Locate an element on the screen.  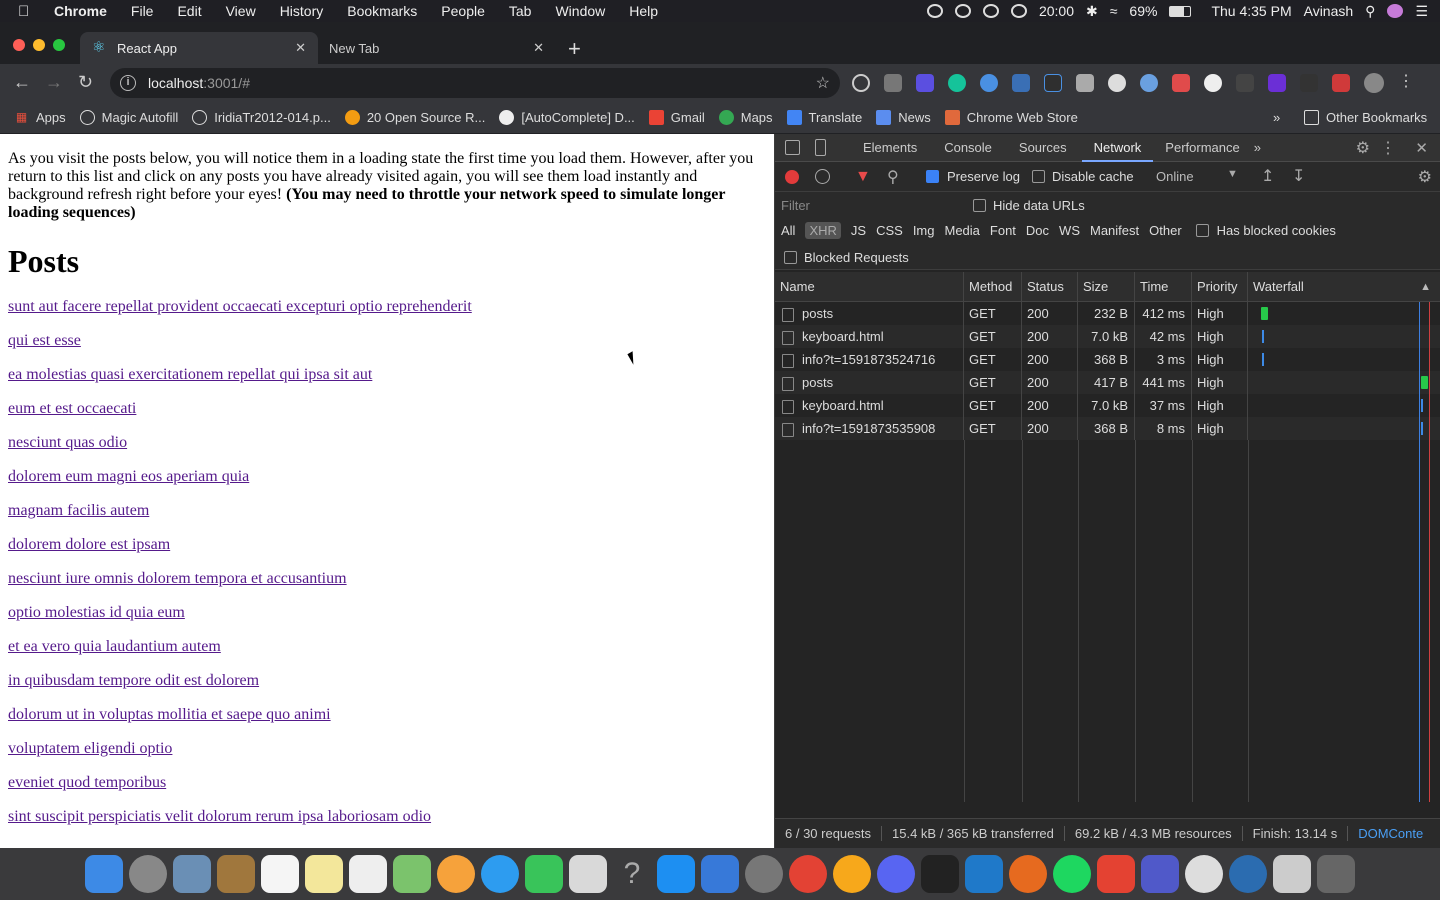
menu-file: File is located at coordinates (142, 11).